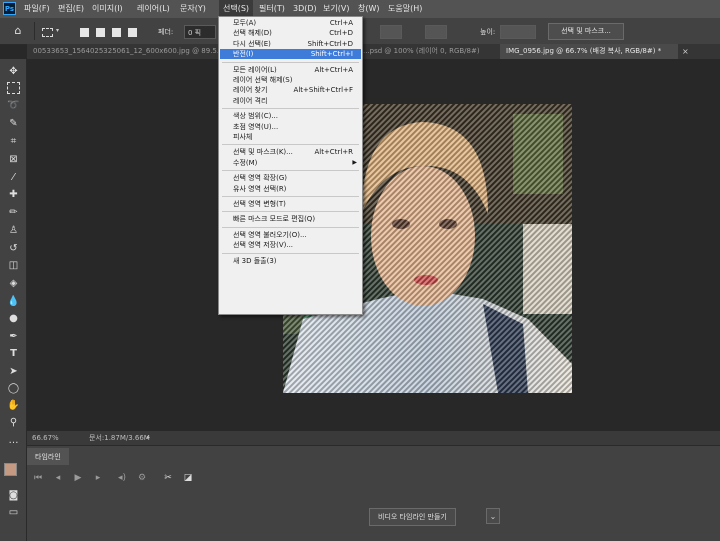 The width and height of the screenshot is (720, 541). What do you see at coordinates (290, 189) in the screenshot?
I see `select-menu-item: 유사 영역 선택(R)` at bounding box center [290, 189].